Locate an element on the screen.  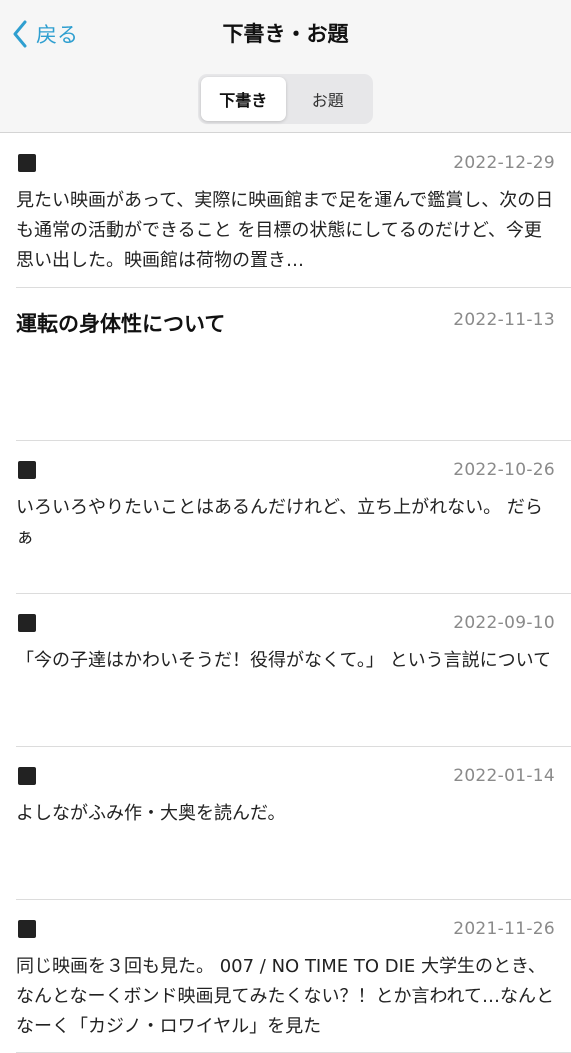
segmented-control: 下書き お題 is located at coordinates (285, 99).